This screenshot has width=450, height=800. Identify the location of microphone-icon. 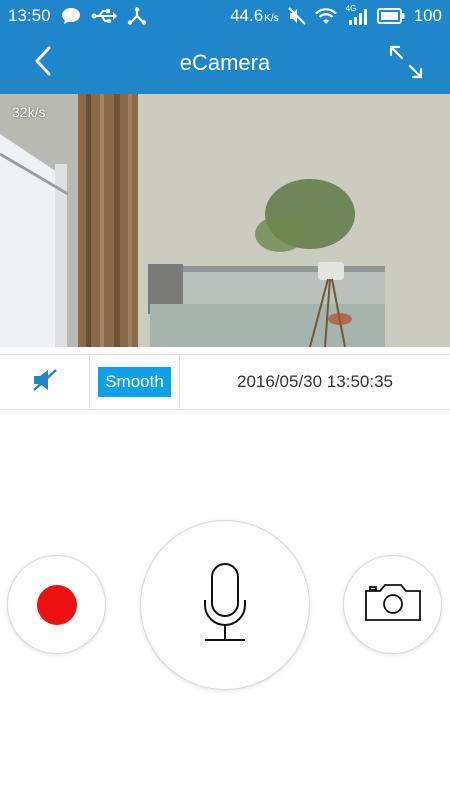
(225, 605).